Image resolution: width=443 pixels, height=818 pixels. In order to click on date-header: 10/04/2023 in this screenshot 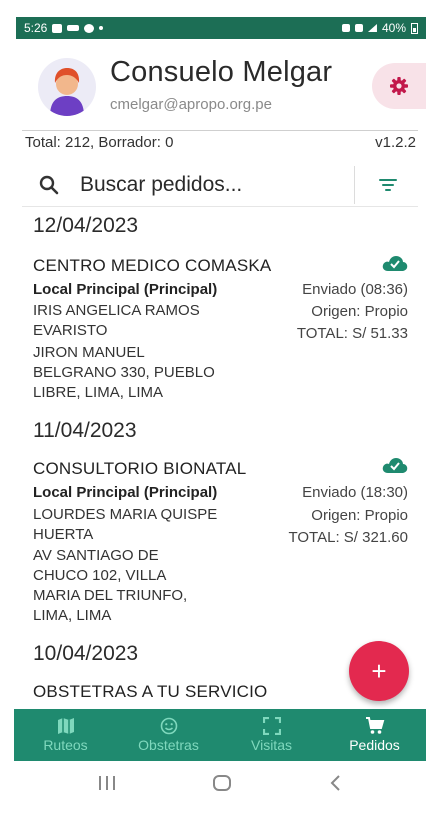, I will do `click(86, 653)`.